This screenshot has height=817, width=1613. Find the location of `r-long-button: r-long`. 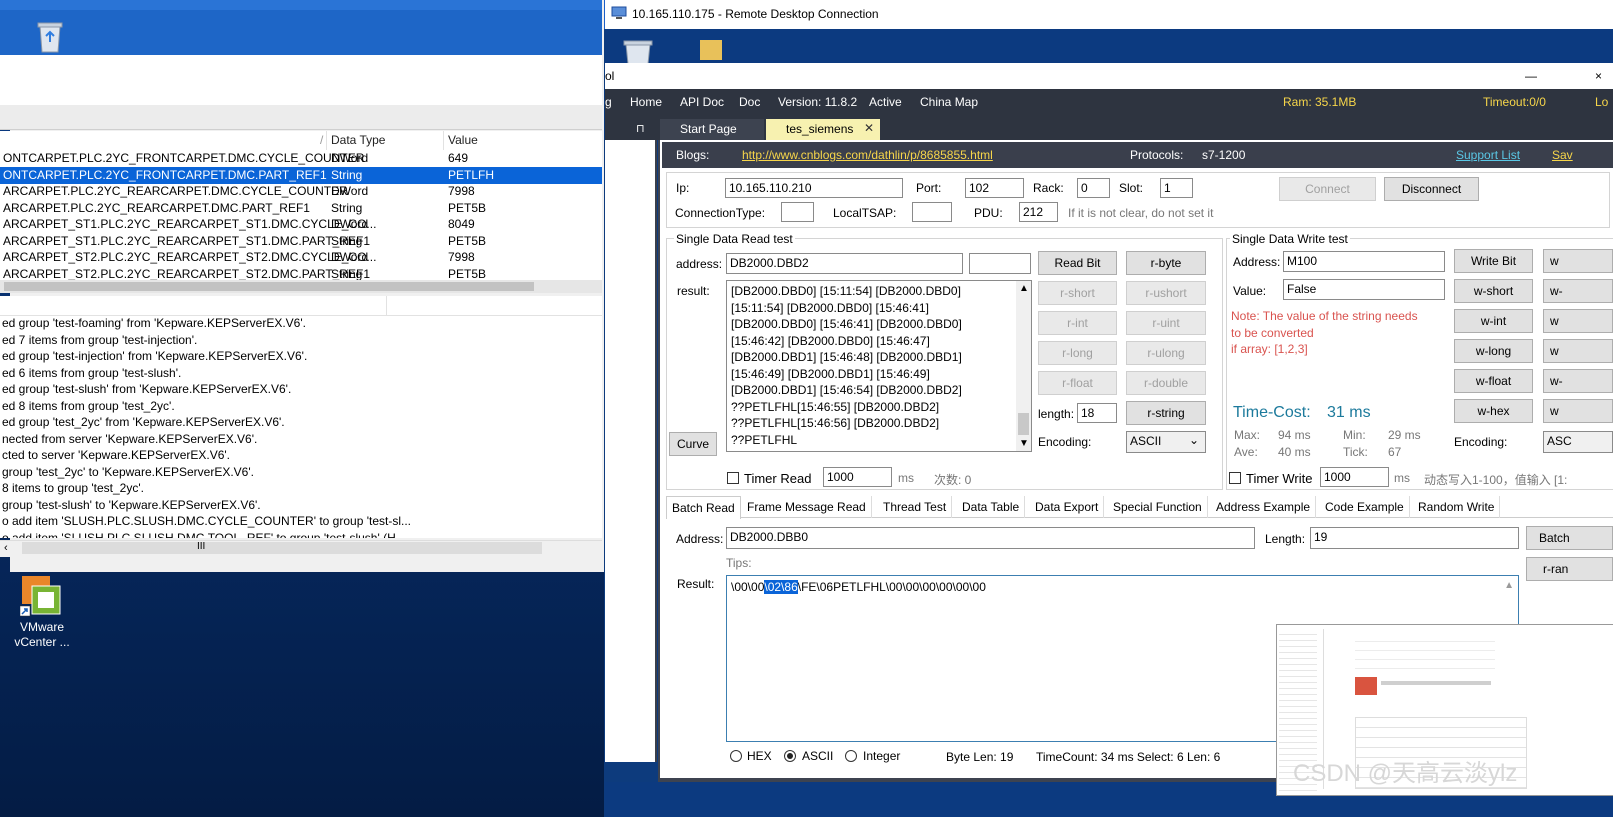

r-long-button: r-long is located at coordinates (1077, 353).